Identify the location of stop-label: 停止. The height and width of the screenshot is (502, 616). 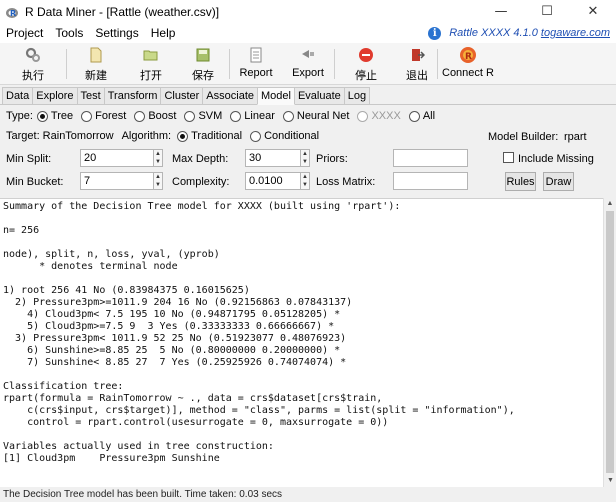
(366, 76).